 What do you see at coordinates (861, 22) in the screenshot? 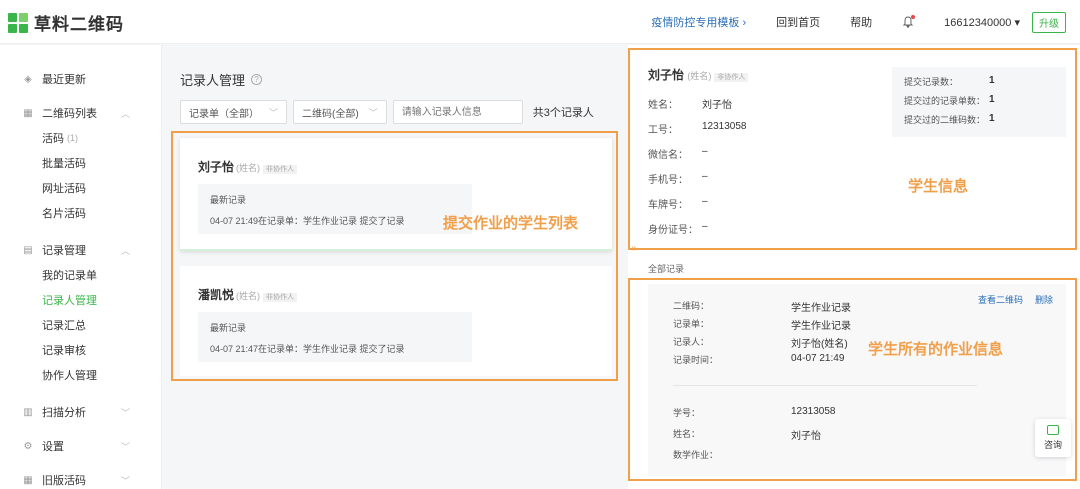
I see `help-link: 帮助` at bounding box center [861, 22].